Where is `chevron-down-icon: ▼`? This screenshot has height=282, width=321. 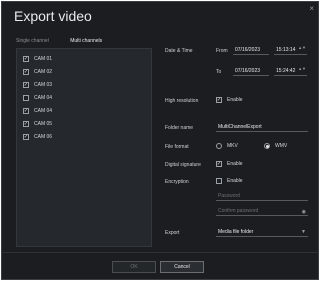
chevron-down-icon: ▼ is located at coordinates (303, 232).